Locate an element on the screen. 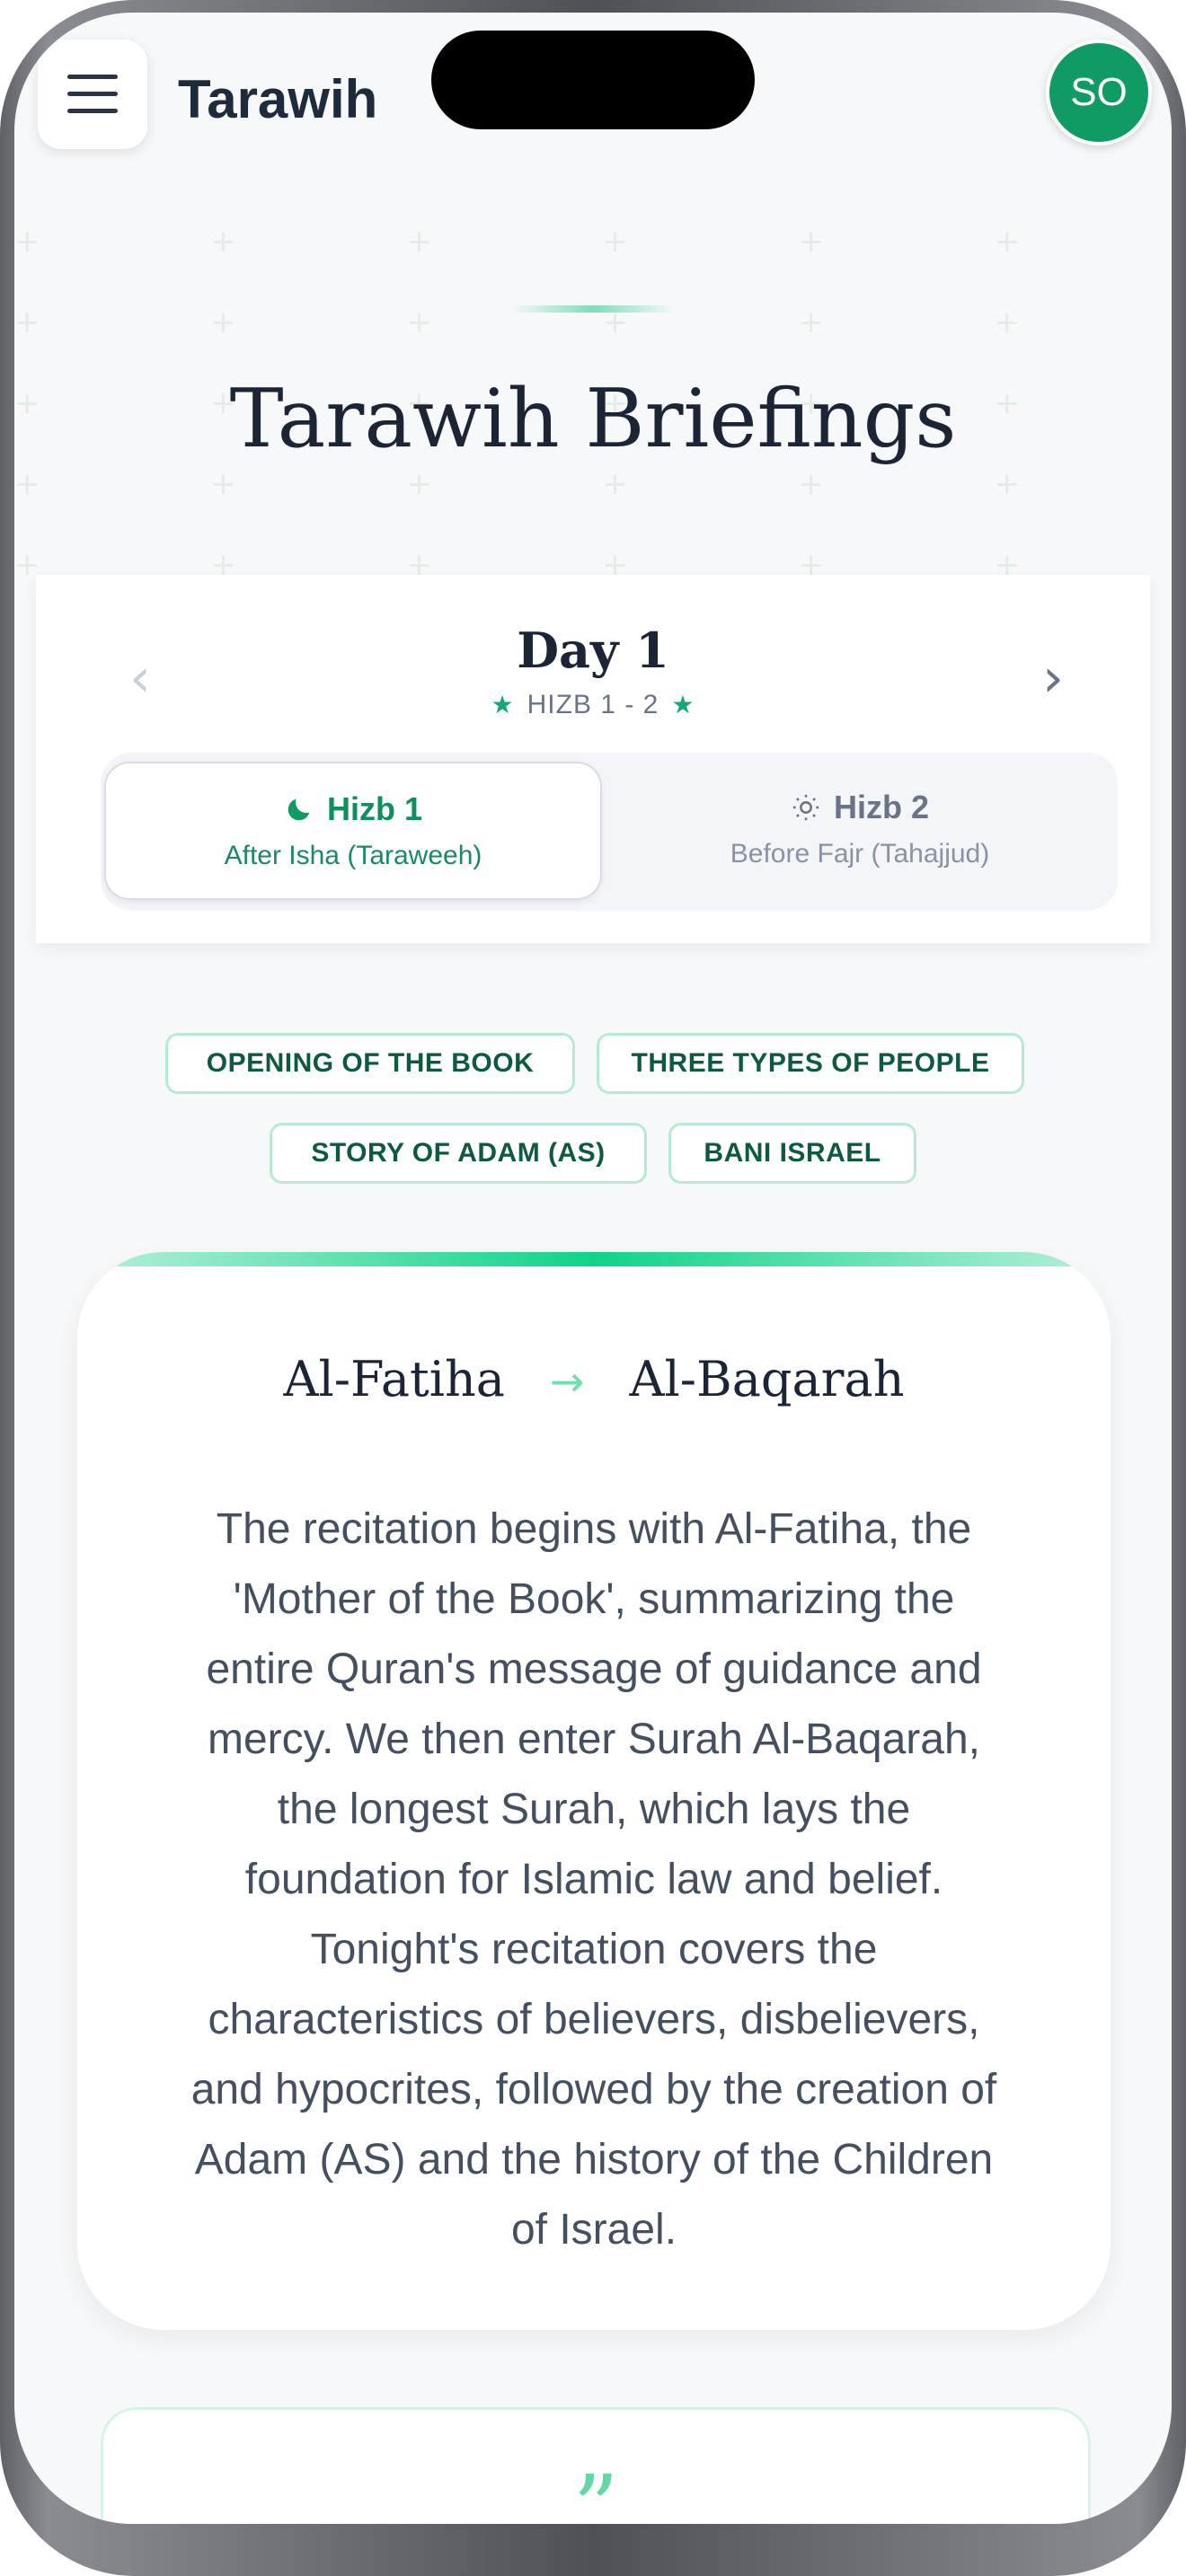 The width and height of the screenshot is (1186, 2576). tab-hizb-2-label: Hizb 2 is located at coordinates (881, 807).